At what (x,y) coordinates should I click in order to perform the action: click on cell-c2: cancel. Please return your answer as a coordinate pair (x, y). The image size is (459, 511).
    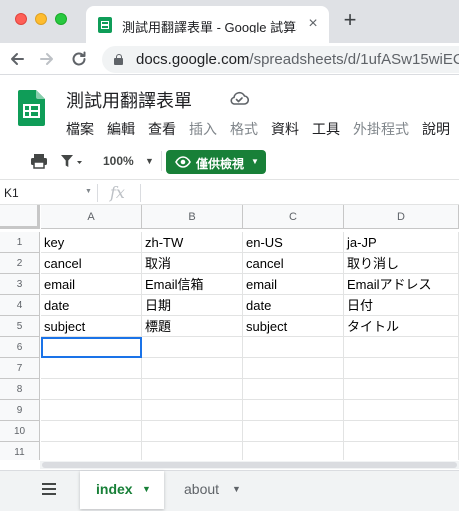
    Looking at the image, I should click on (293, 263).